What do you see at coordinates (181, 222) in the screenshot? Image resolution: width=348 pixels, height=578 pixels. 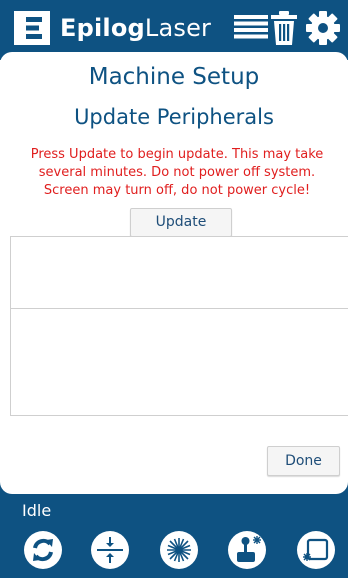 I see `update-button: Update` at bounding box center [181, 222].